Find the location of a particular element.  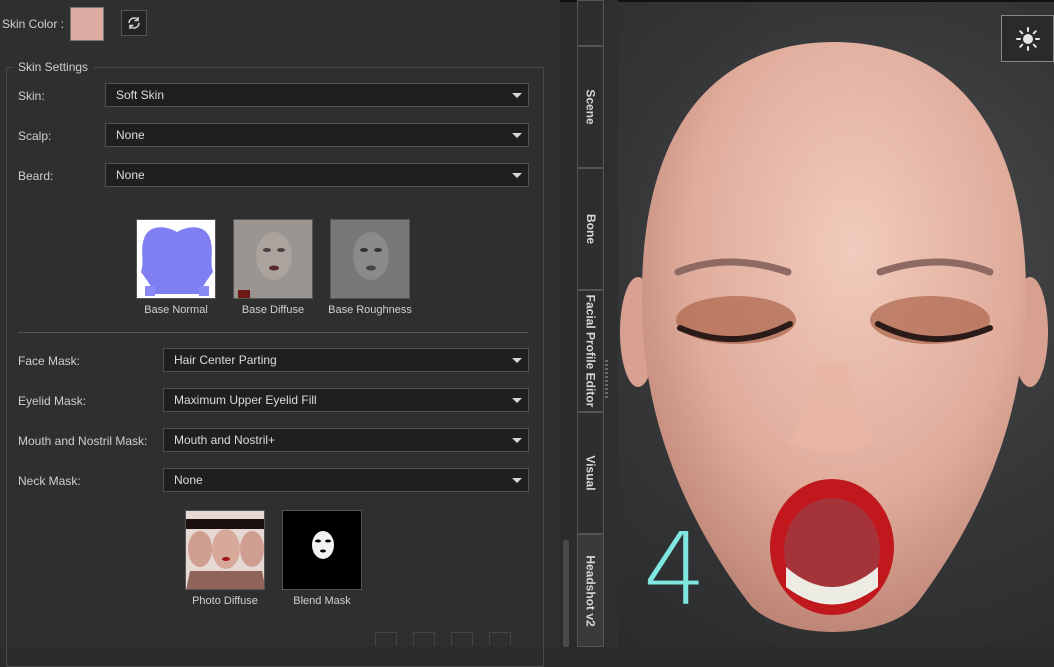

tab-headshot-v2-label: Headshot v2 is located at coordinates (590, 590).